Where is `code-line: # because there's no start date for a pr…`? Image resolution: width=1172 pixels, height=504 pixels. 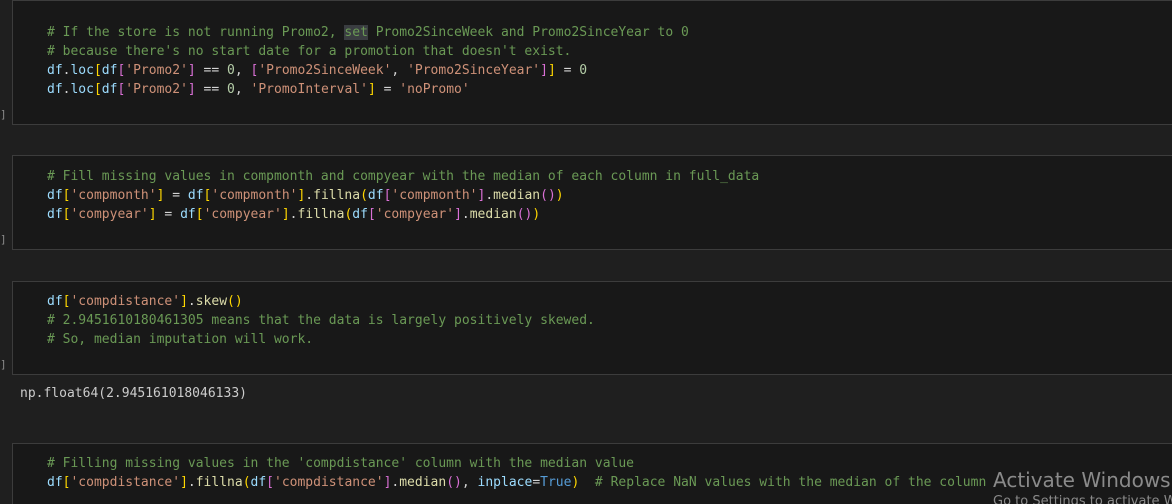
code-line: # because there's no start date for a pr… is located at coordinates (368, 51).